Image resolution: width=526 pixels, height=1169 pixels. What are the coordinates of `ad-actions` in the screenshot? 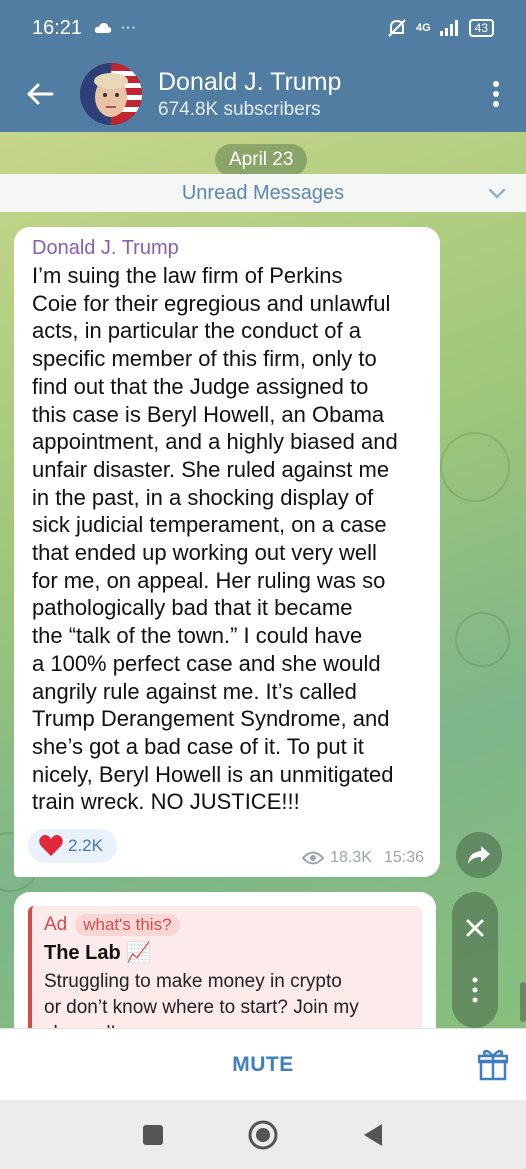 It's located at (475, 960).